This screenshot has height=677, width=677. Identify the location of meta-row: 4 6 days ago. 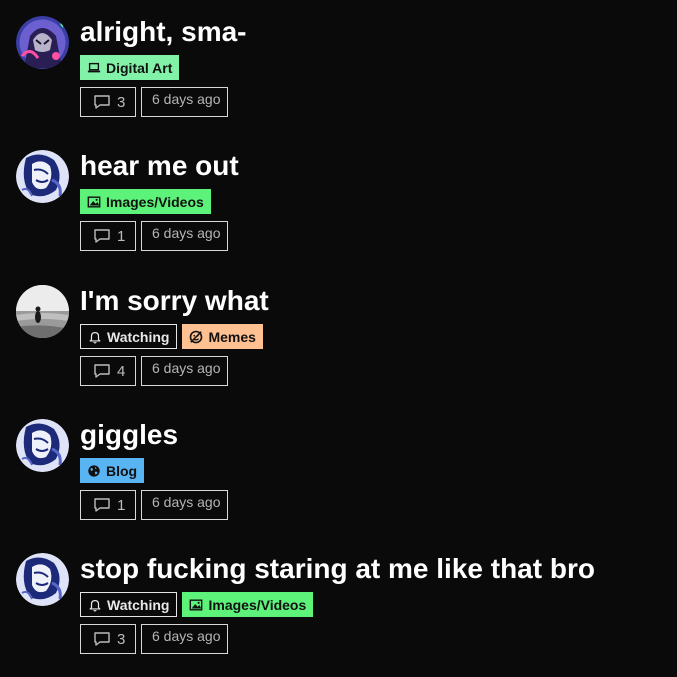
(373, 371).